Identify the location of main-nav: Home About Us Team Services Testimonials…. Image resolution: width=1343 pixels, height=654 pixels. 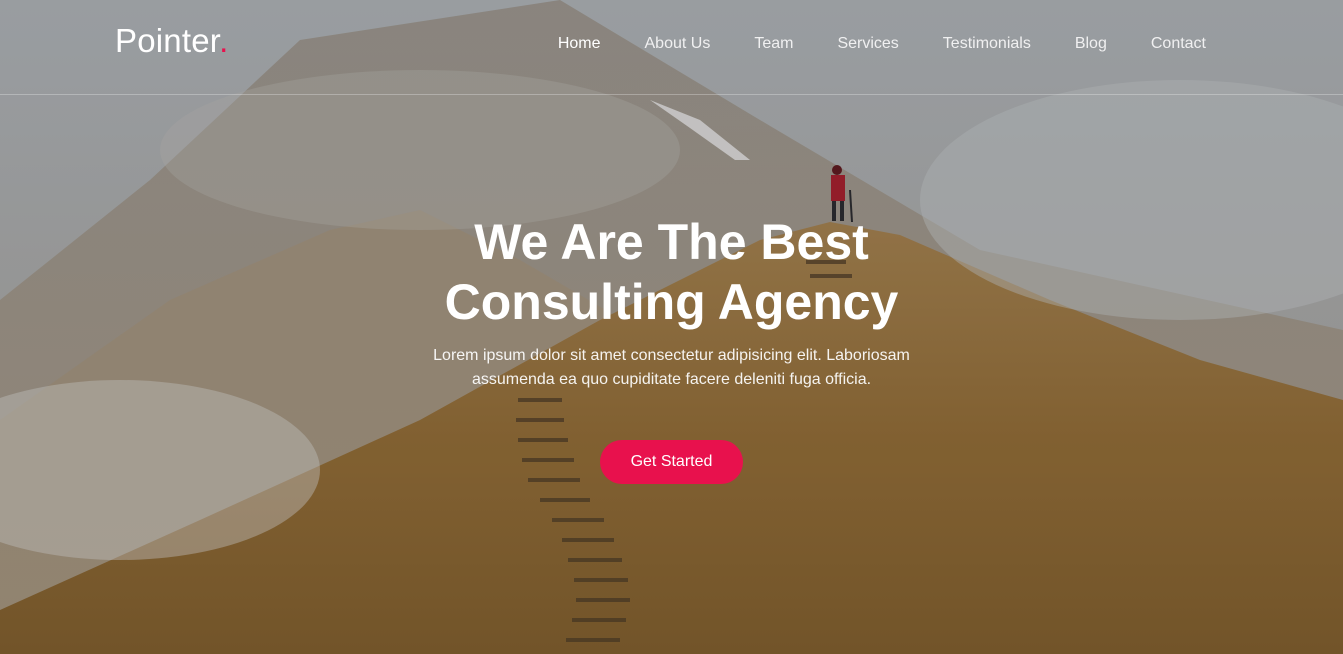
(860, 44).